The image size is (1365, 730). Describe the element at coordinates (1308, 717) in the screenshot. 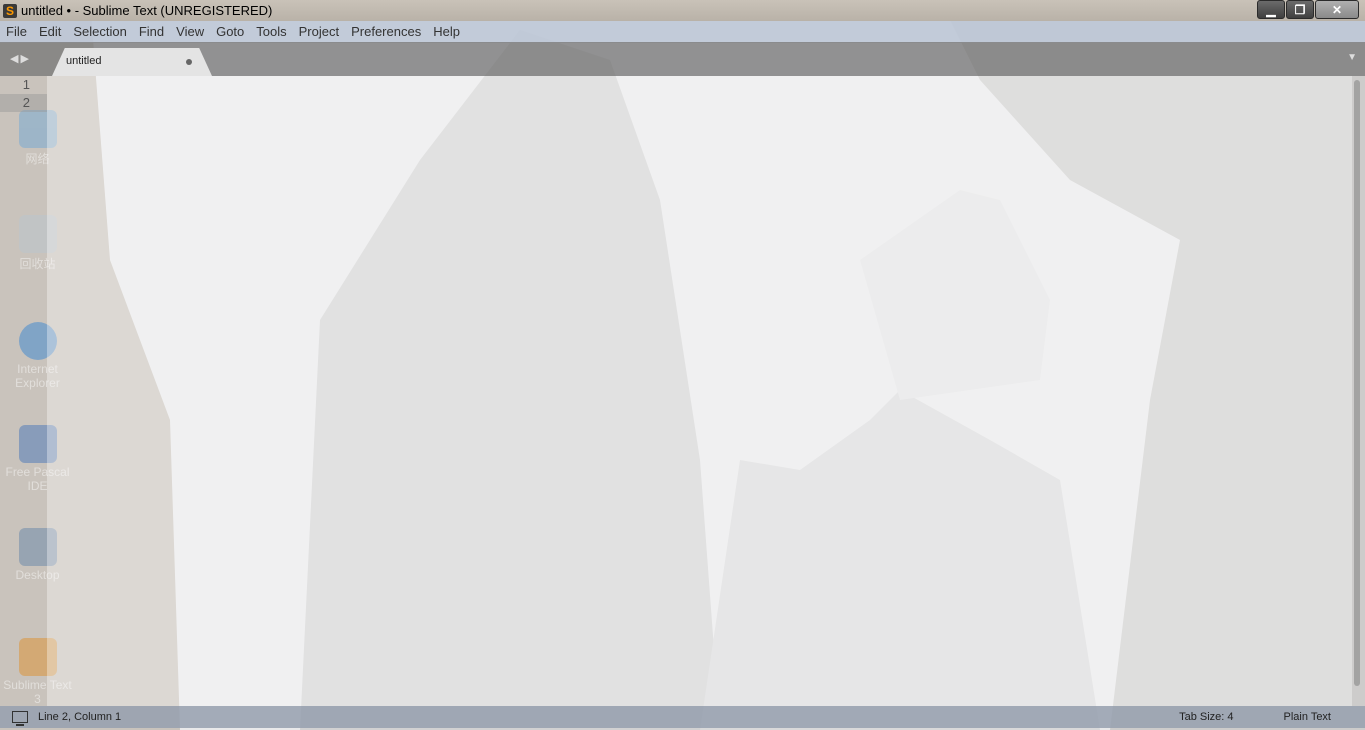

I see `syntax-indicator: Plain Text` at that location.